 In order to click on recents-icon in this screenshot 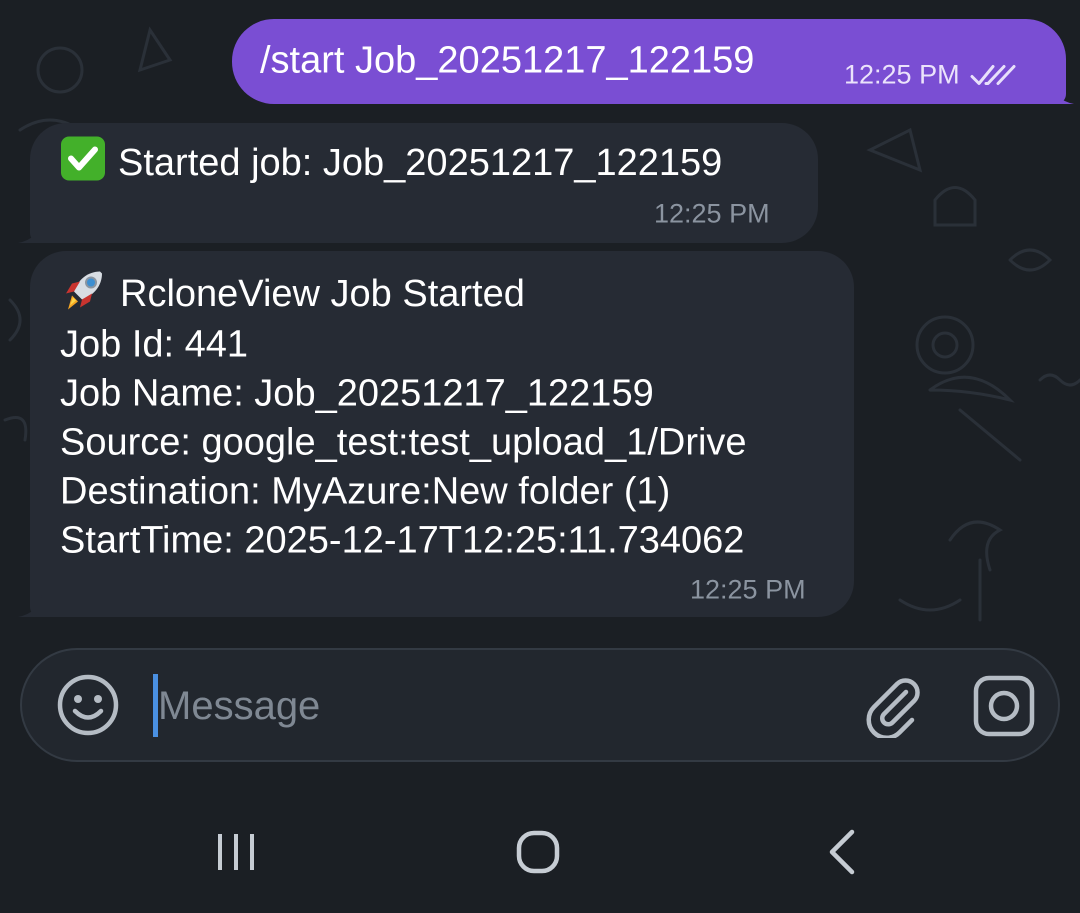, I will do `click(236, 852)`.